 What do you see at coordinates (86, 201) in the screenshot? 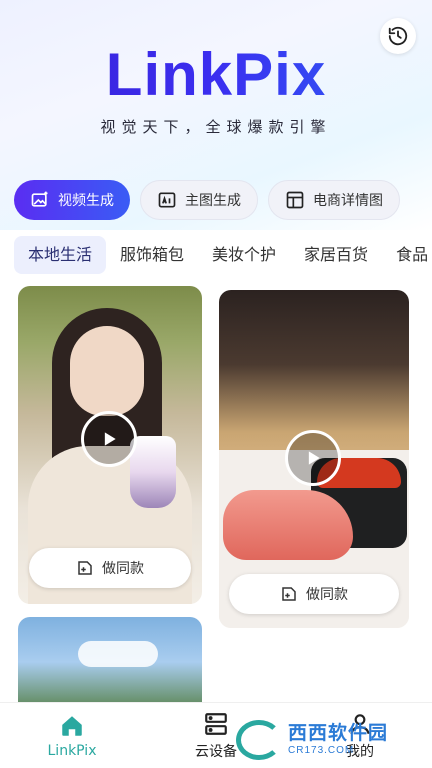
I see `mode-label: 视频生成` at bounding box center [86, 201].